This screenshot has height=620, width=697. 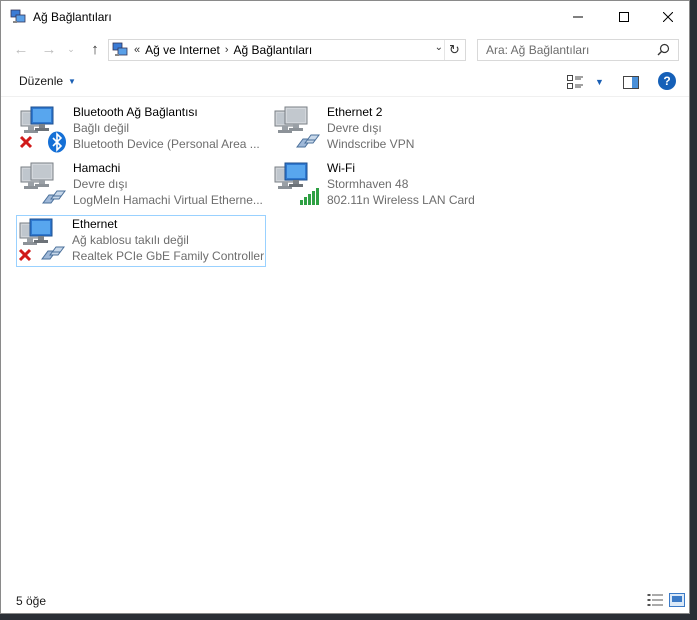 I want to click on connection-name: Ethernet, so click(x=95, y=224).